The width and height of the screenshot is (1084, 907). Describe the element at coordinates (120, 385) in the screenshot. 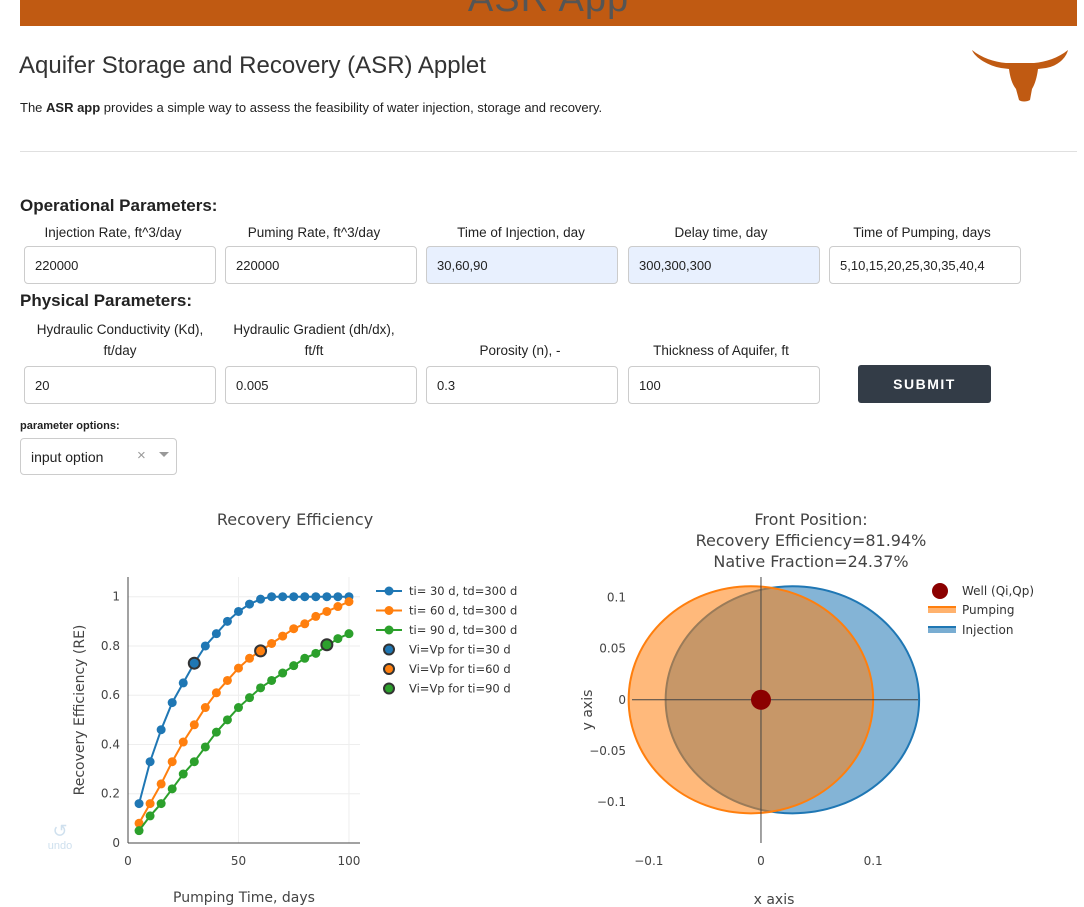

I see `conductivity-input` at that location.